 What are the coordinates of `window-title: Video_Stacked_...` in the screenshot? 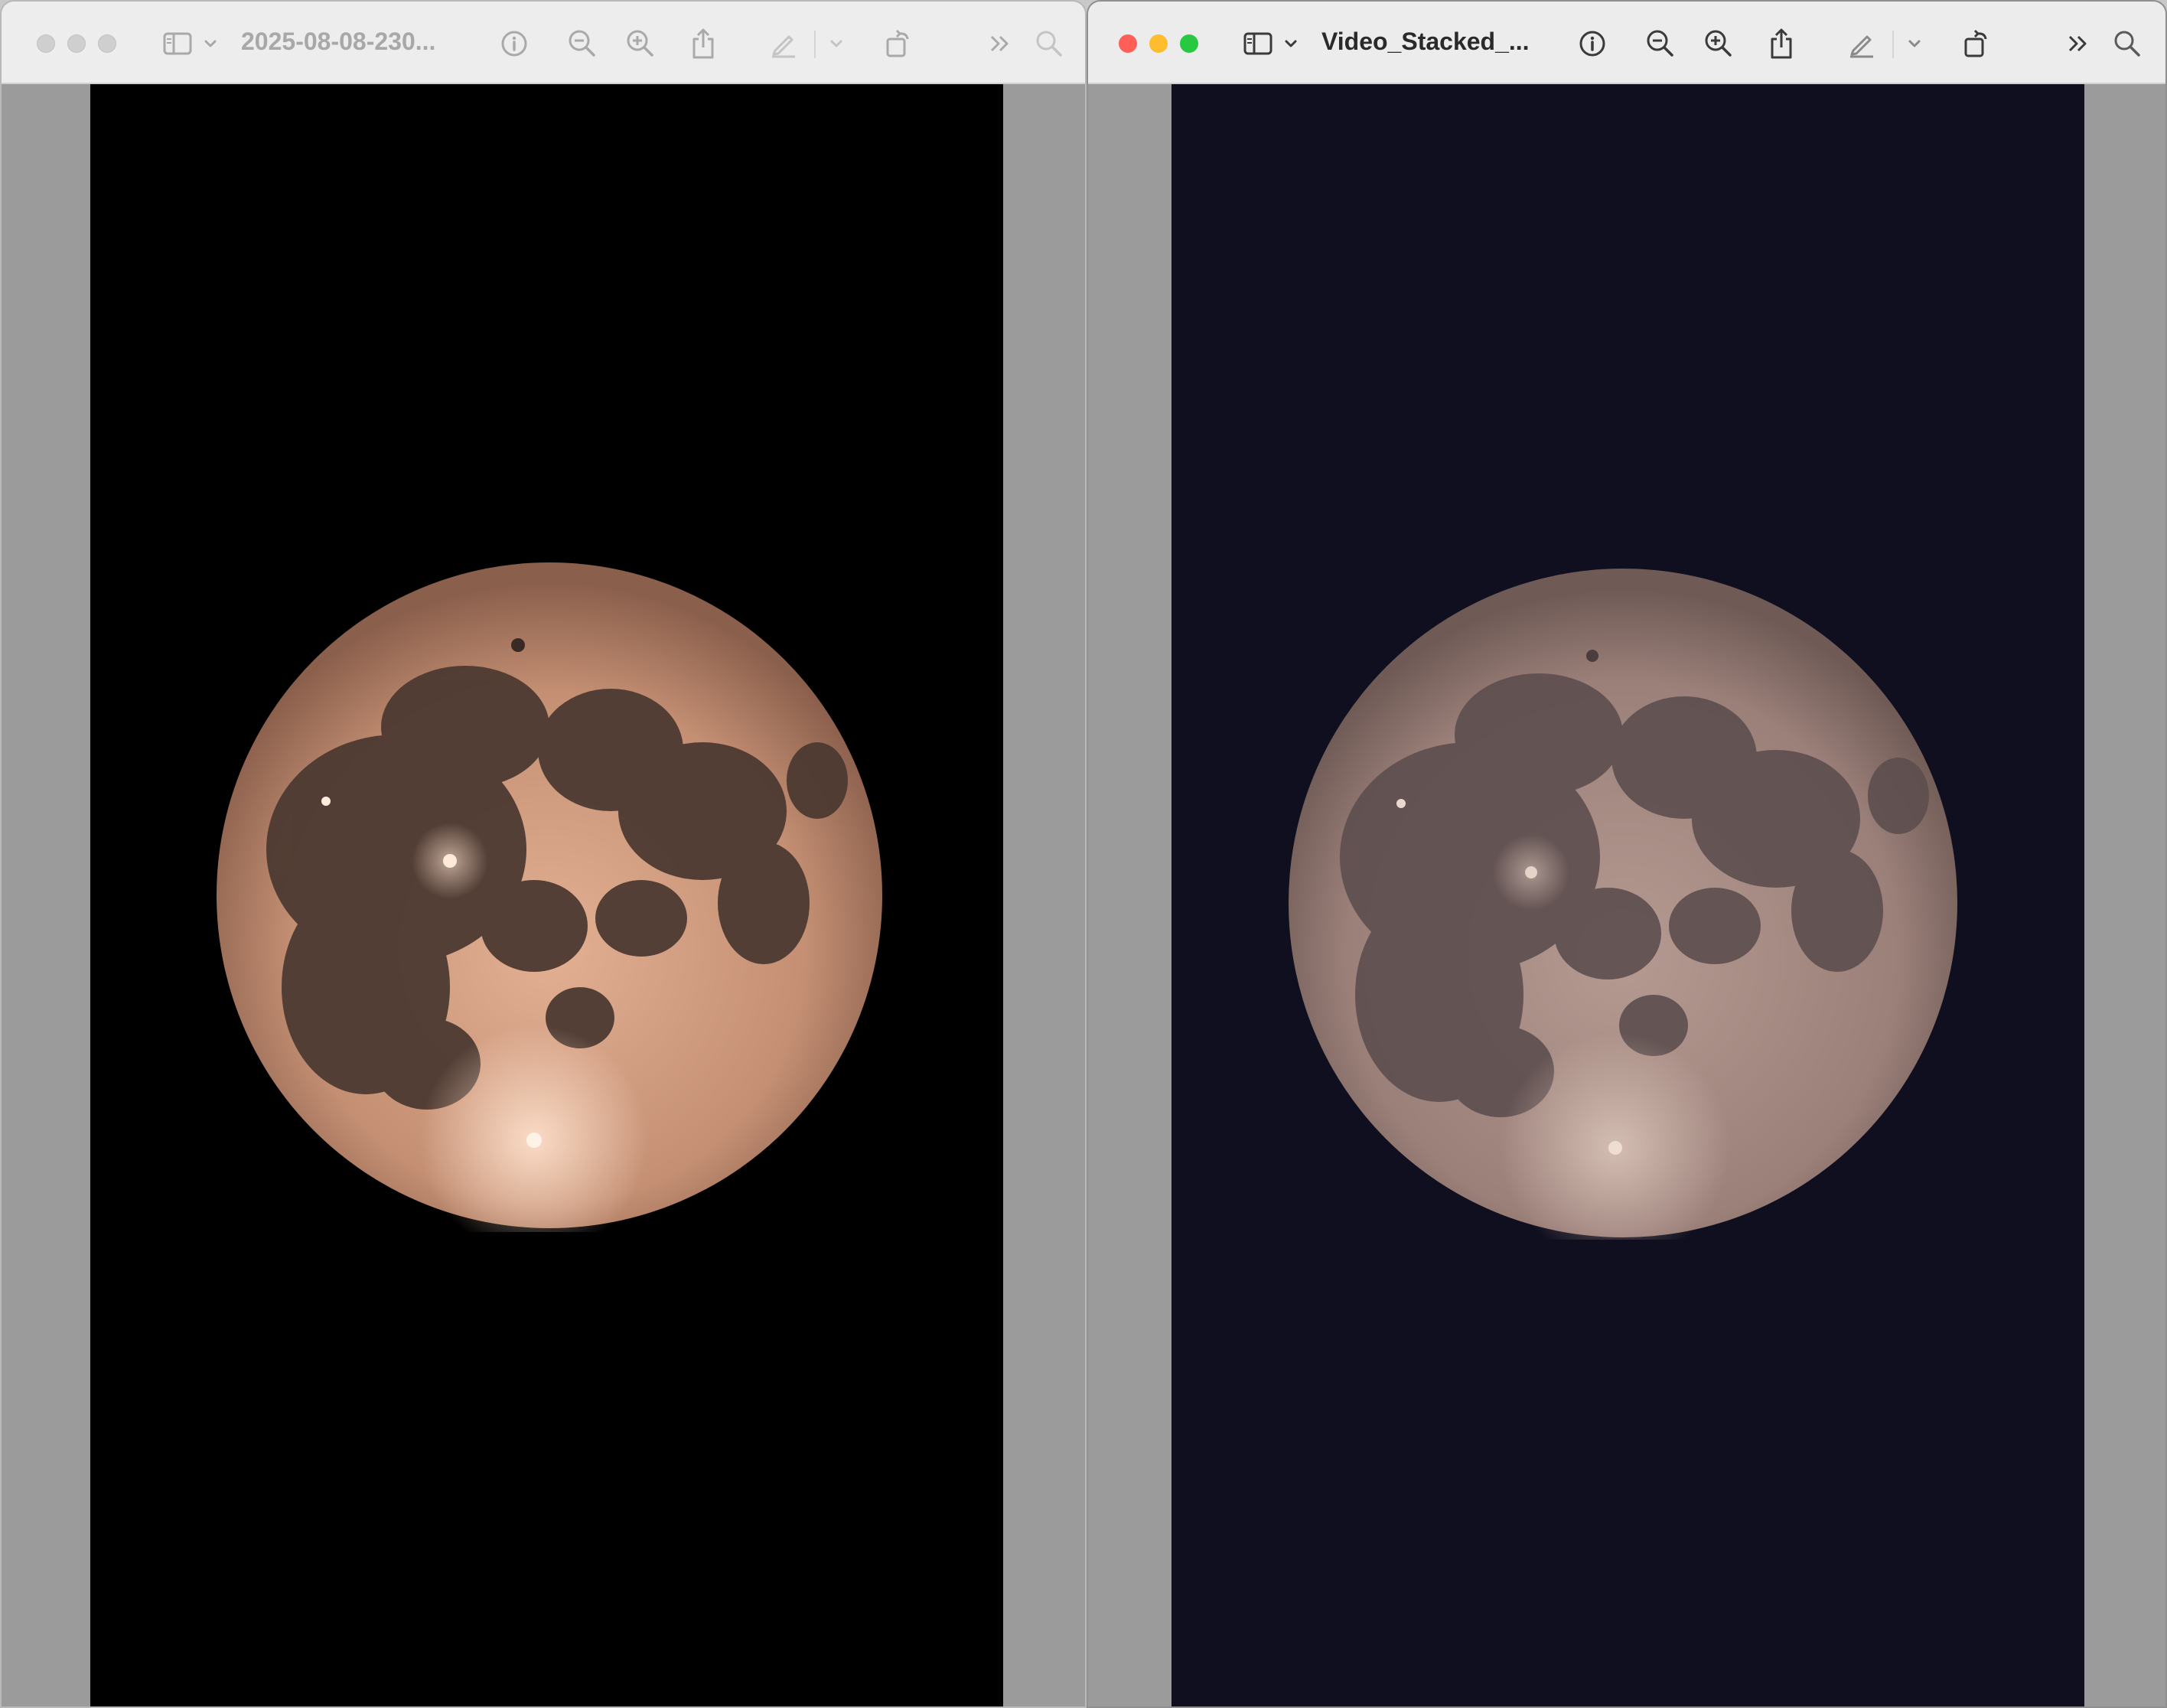 It's located at (1425, 41).